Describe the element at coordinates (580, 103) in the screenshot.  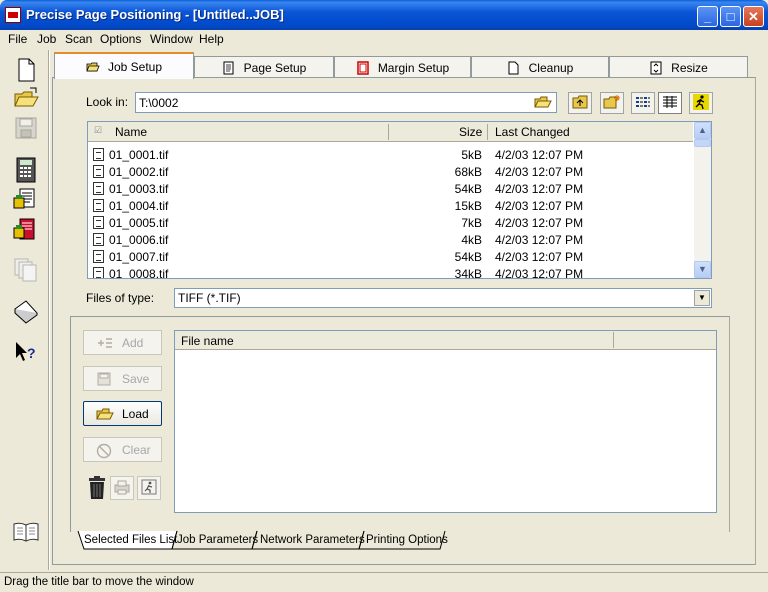
I see `up-folder-button` at that location.